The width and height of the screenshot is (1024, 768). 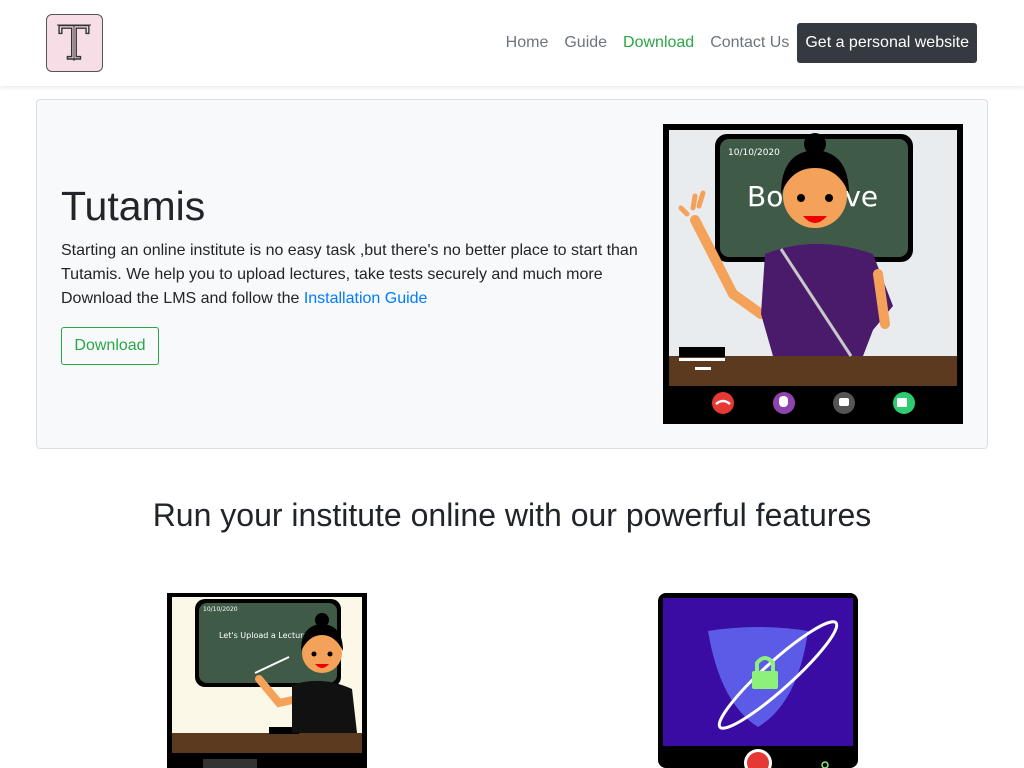 I want to click on nav-contact-link: Contact Us, so click(x=749, y=43).